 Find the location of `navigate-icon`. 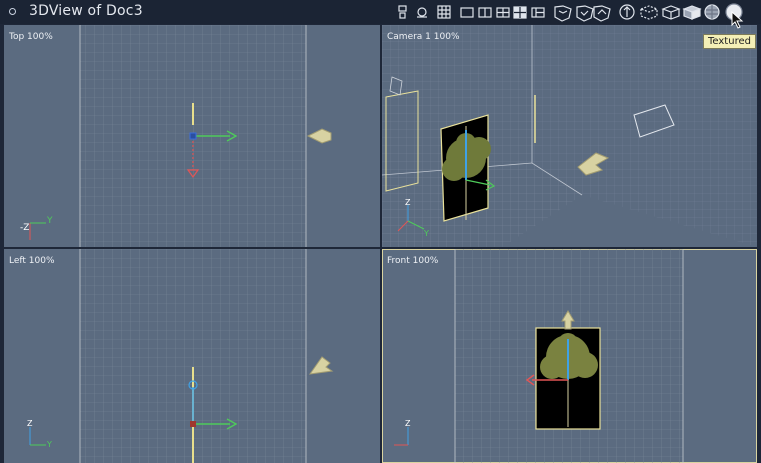

navigate-icon is located at coordinates (627, 12).